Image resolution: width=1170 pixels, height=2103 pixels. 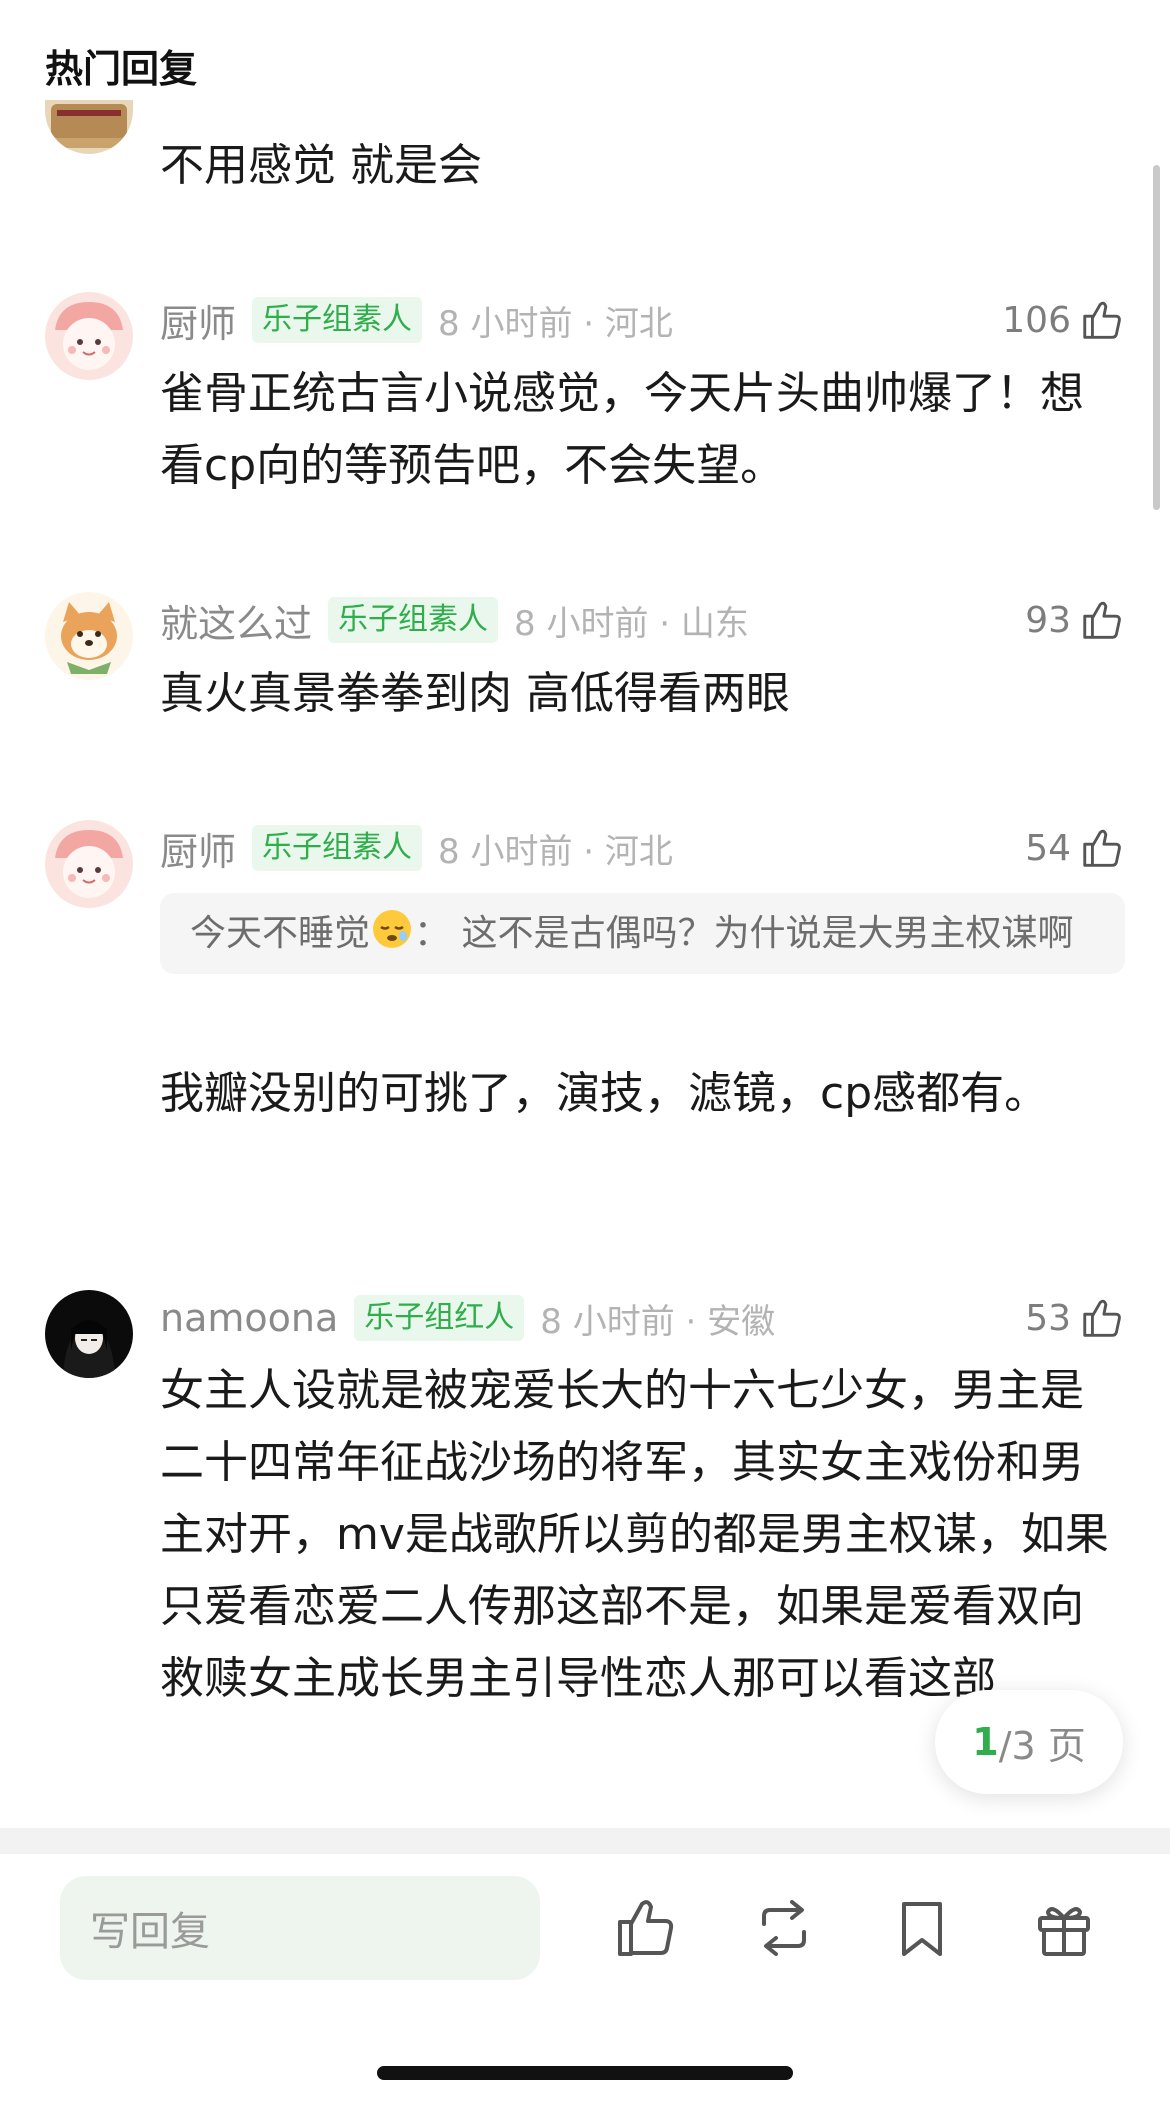 What do you see at coordinates (744, 933) in the screenshot?
I see `quote-text: ： 这不是古偶吗？为什说是大男主权谋啊` at bounding box center [744, 933].